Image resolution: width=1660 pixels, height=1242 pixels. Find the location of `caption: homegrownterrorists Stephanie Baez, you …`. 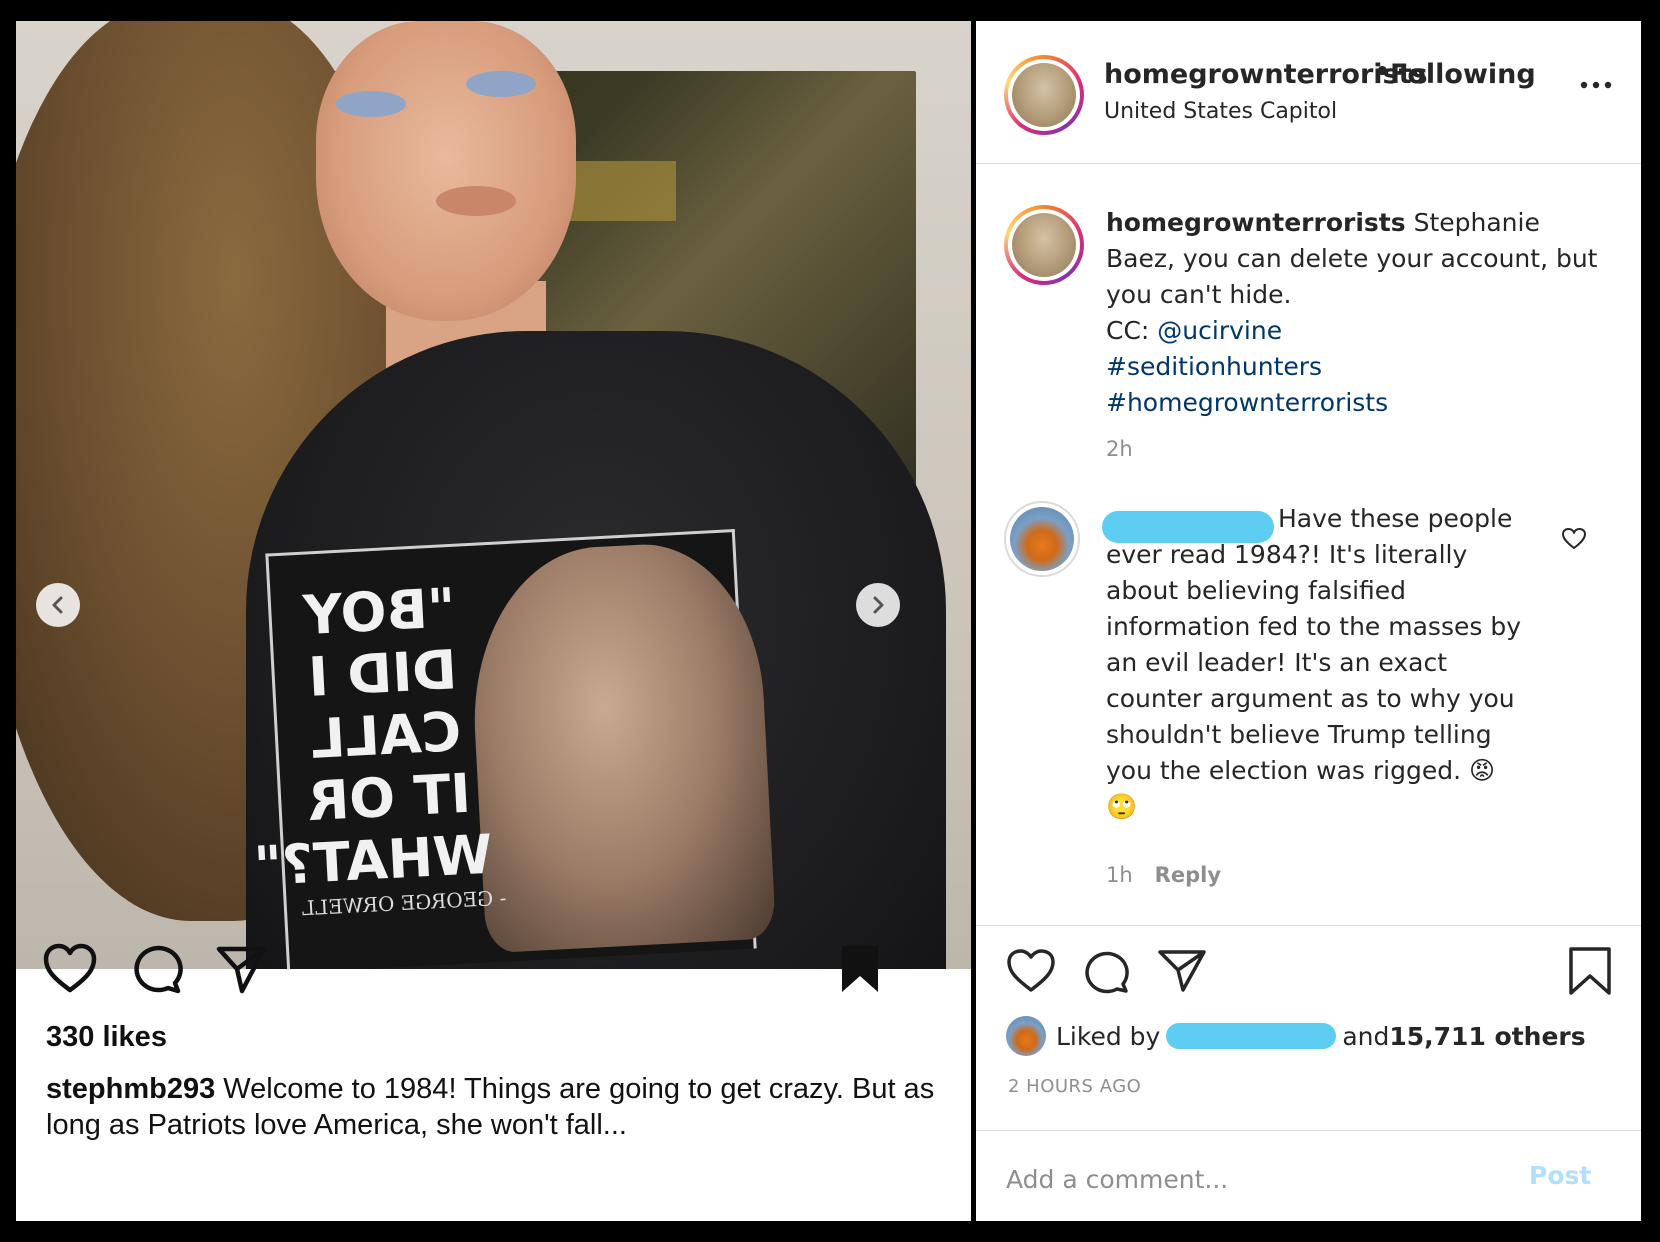

caption: homegrownterrorists Stephanie Baez, you … is located at coordinates (1356, 313).